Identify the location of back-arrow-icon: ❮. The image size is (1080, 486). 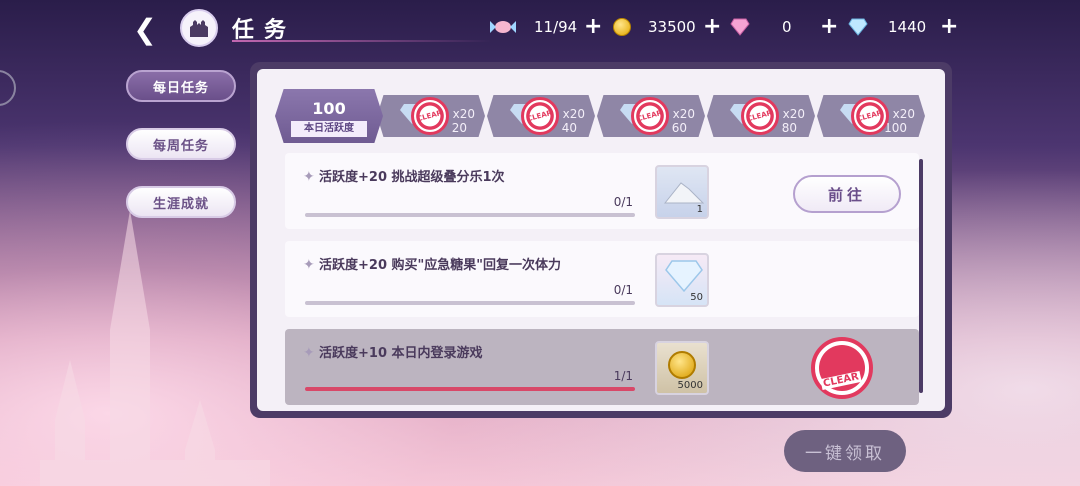
(145, 29).